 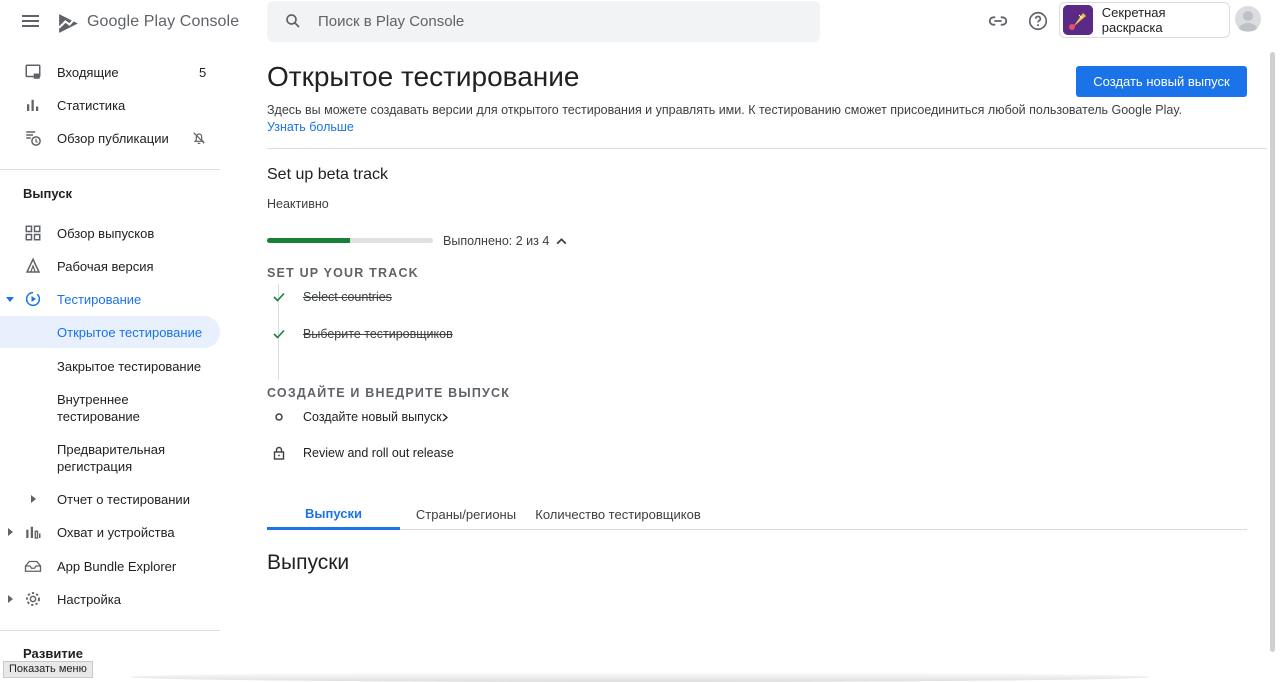 I want to click on sidebar-item-reach-devices: Охват и устройства, so click(x=110, y=532).